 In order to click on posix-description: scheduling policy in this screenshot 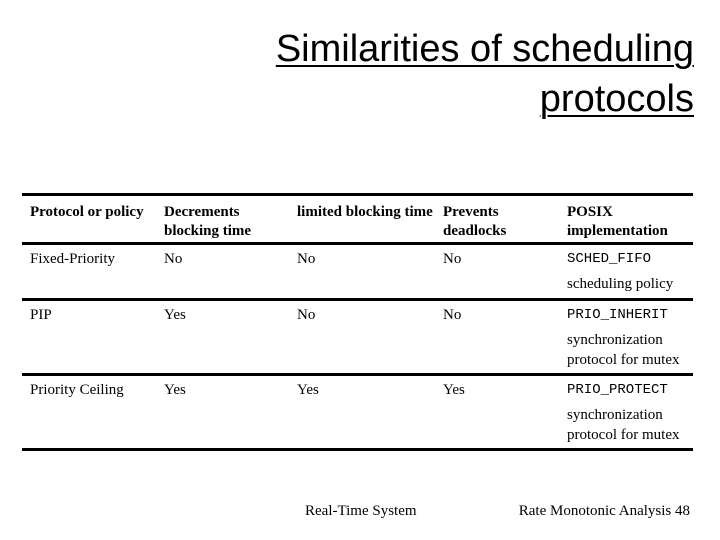, I will do `click(620, 284)`.